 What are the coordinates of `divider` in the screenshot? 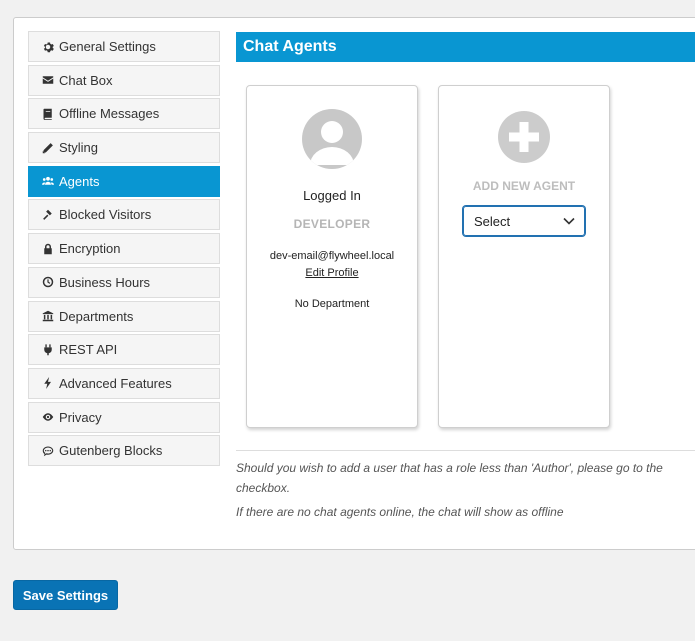 It's located at (465, 450).